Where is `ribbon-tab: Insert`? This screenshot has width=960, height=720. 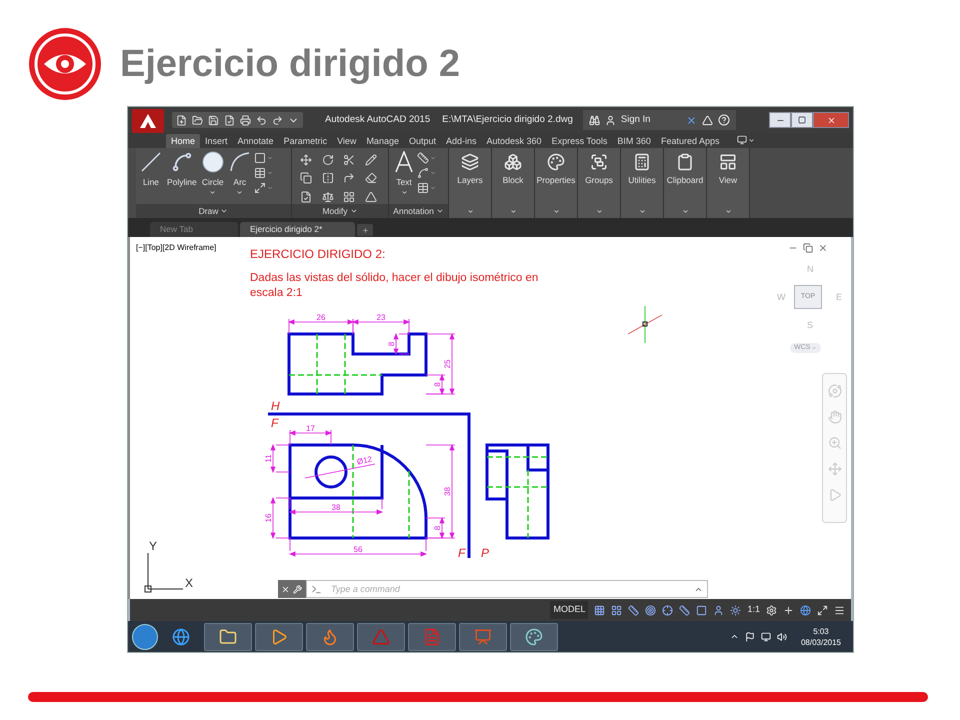 ribbon-tab: Insert is located at coordinates (216, 141).